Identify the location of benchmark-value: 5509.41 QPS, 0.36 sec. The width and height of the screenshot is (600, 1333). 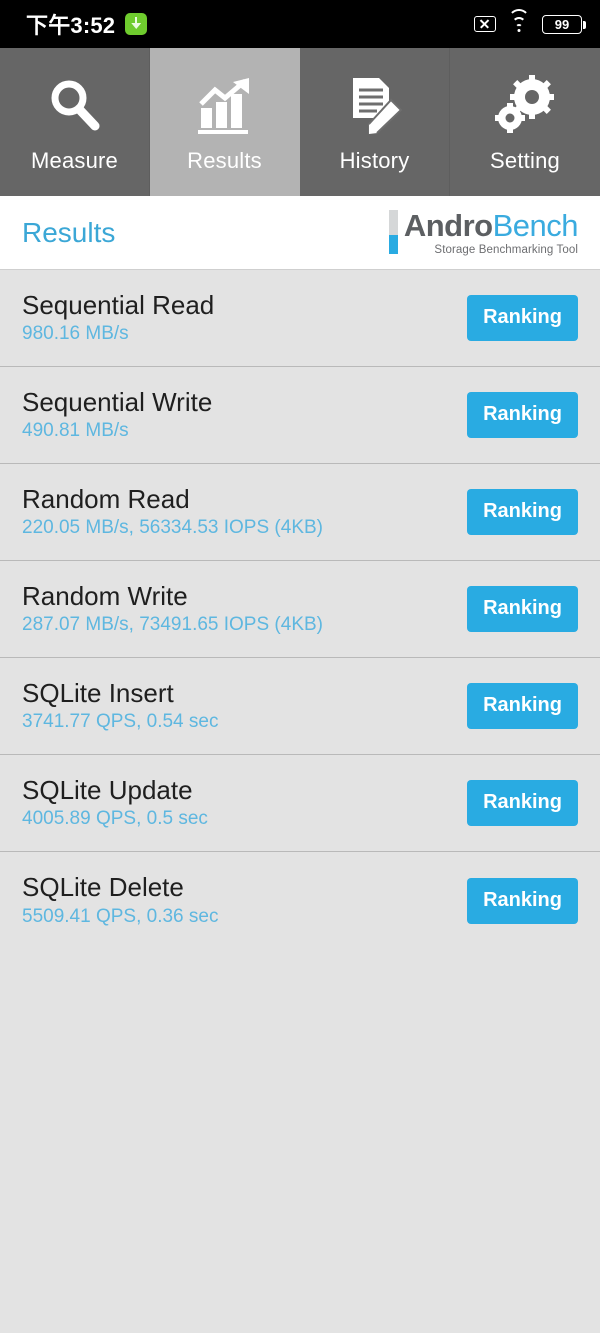
(120, 916).